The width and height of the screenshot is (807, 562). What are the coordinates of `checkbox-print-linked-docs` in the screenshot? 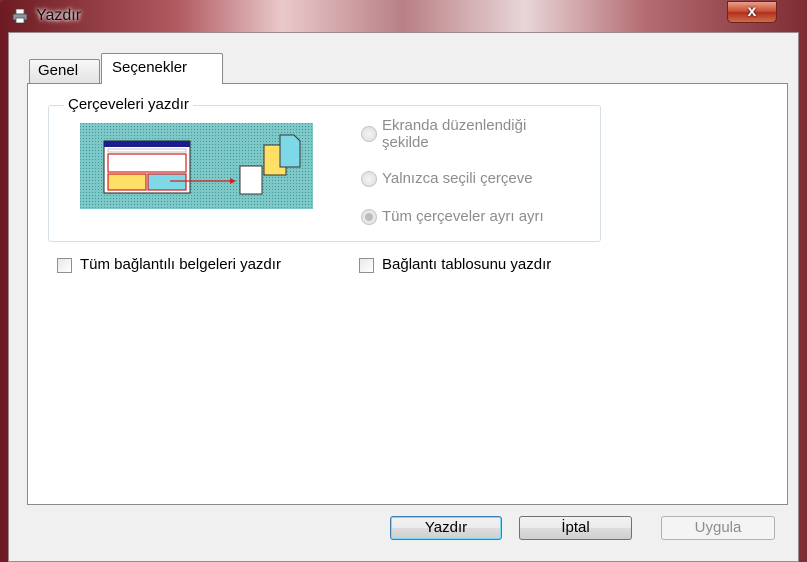 It's located at (64, 265).